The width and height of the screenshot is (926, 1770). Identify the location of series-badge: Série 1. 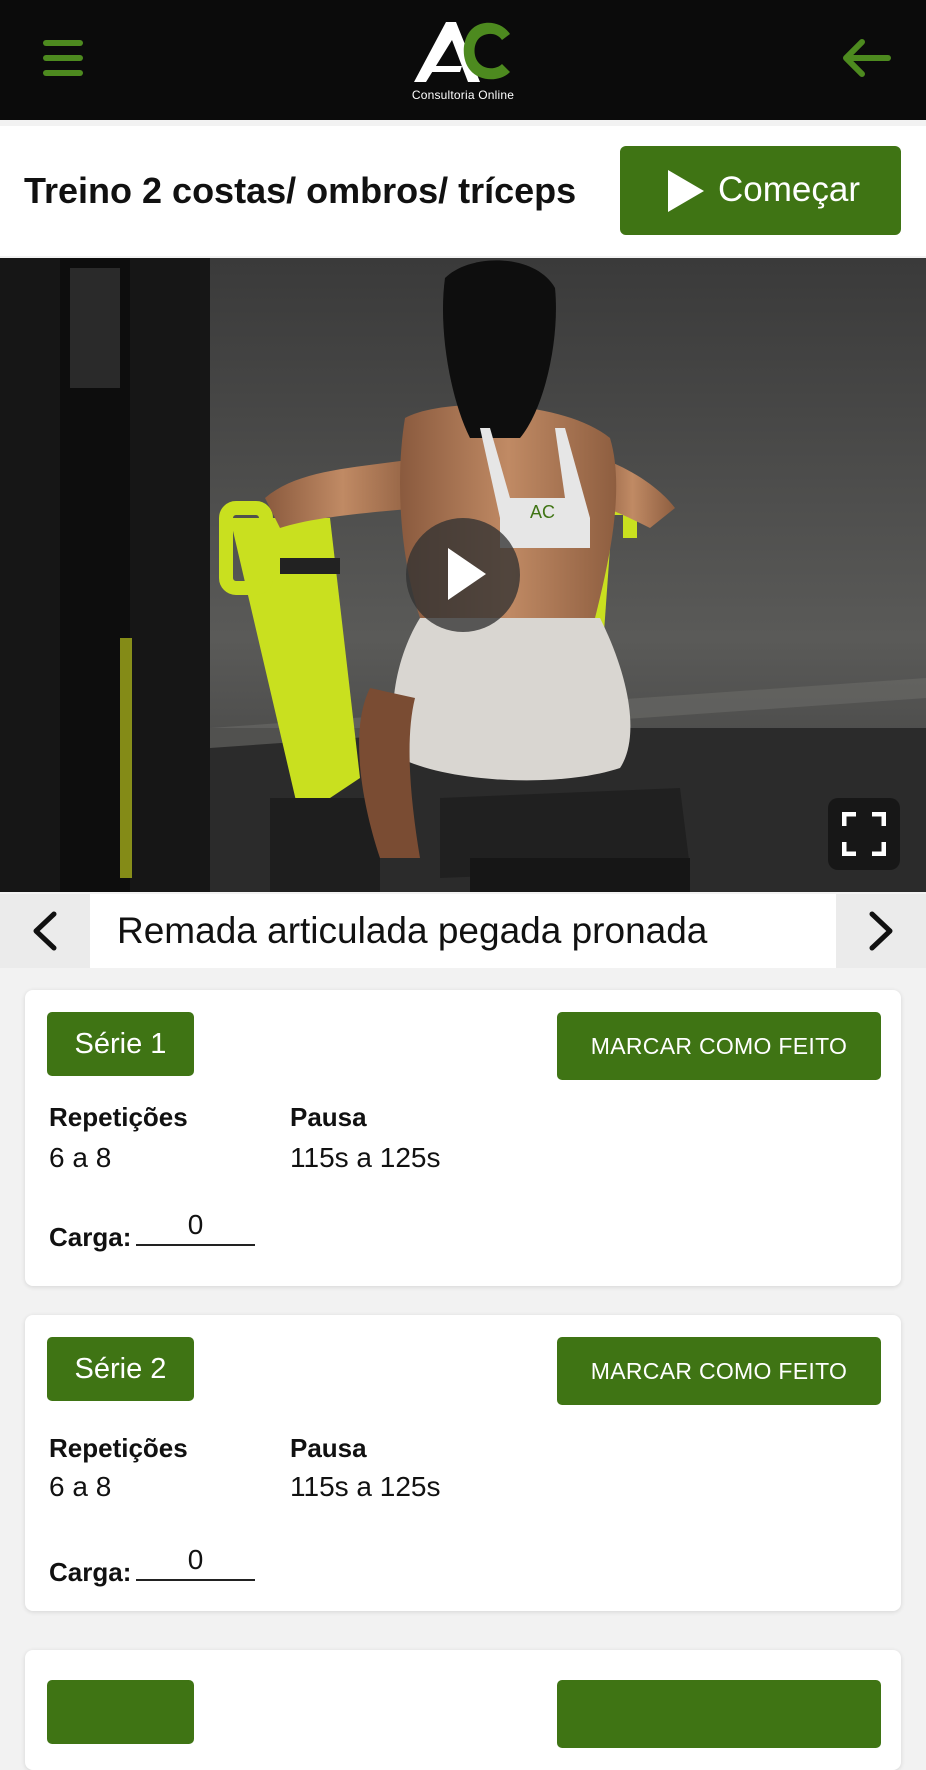
(120, 1044).